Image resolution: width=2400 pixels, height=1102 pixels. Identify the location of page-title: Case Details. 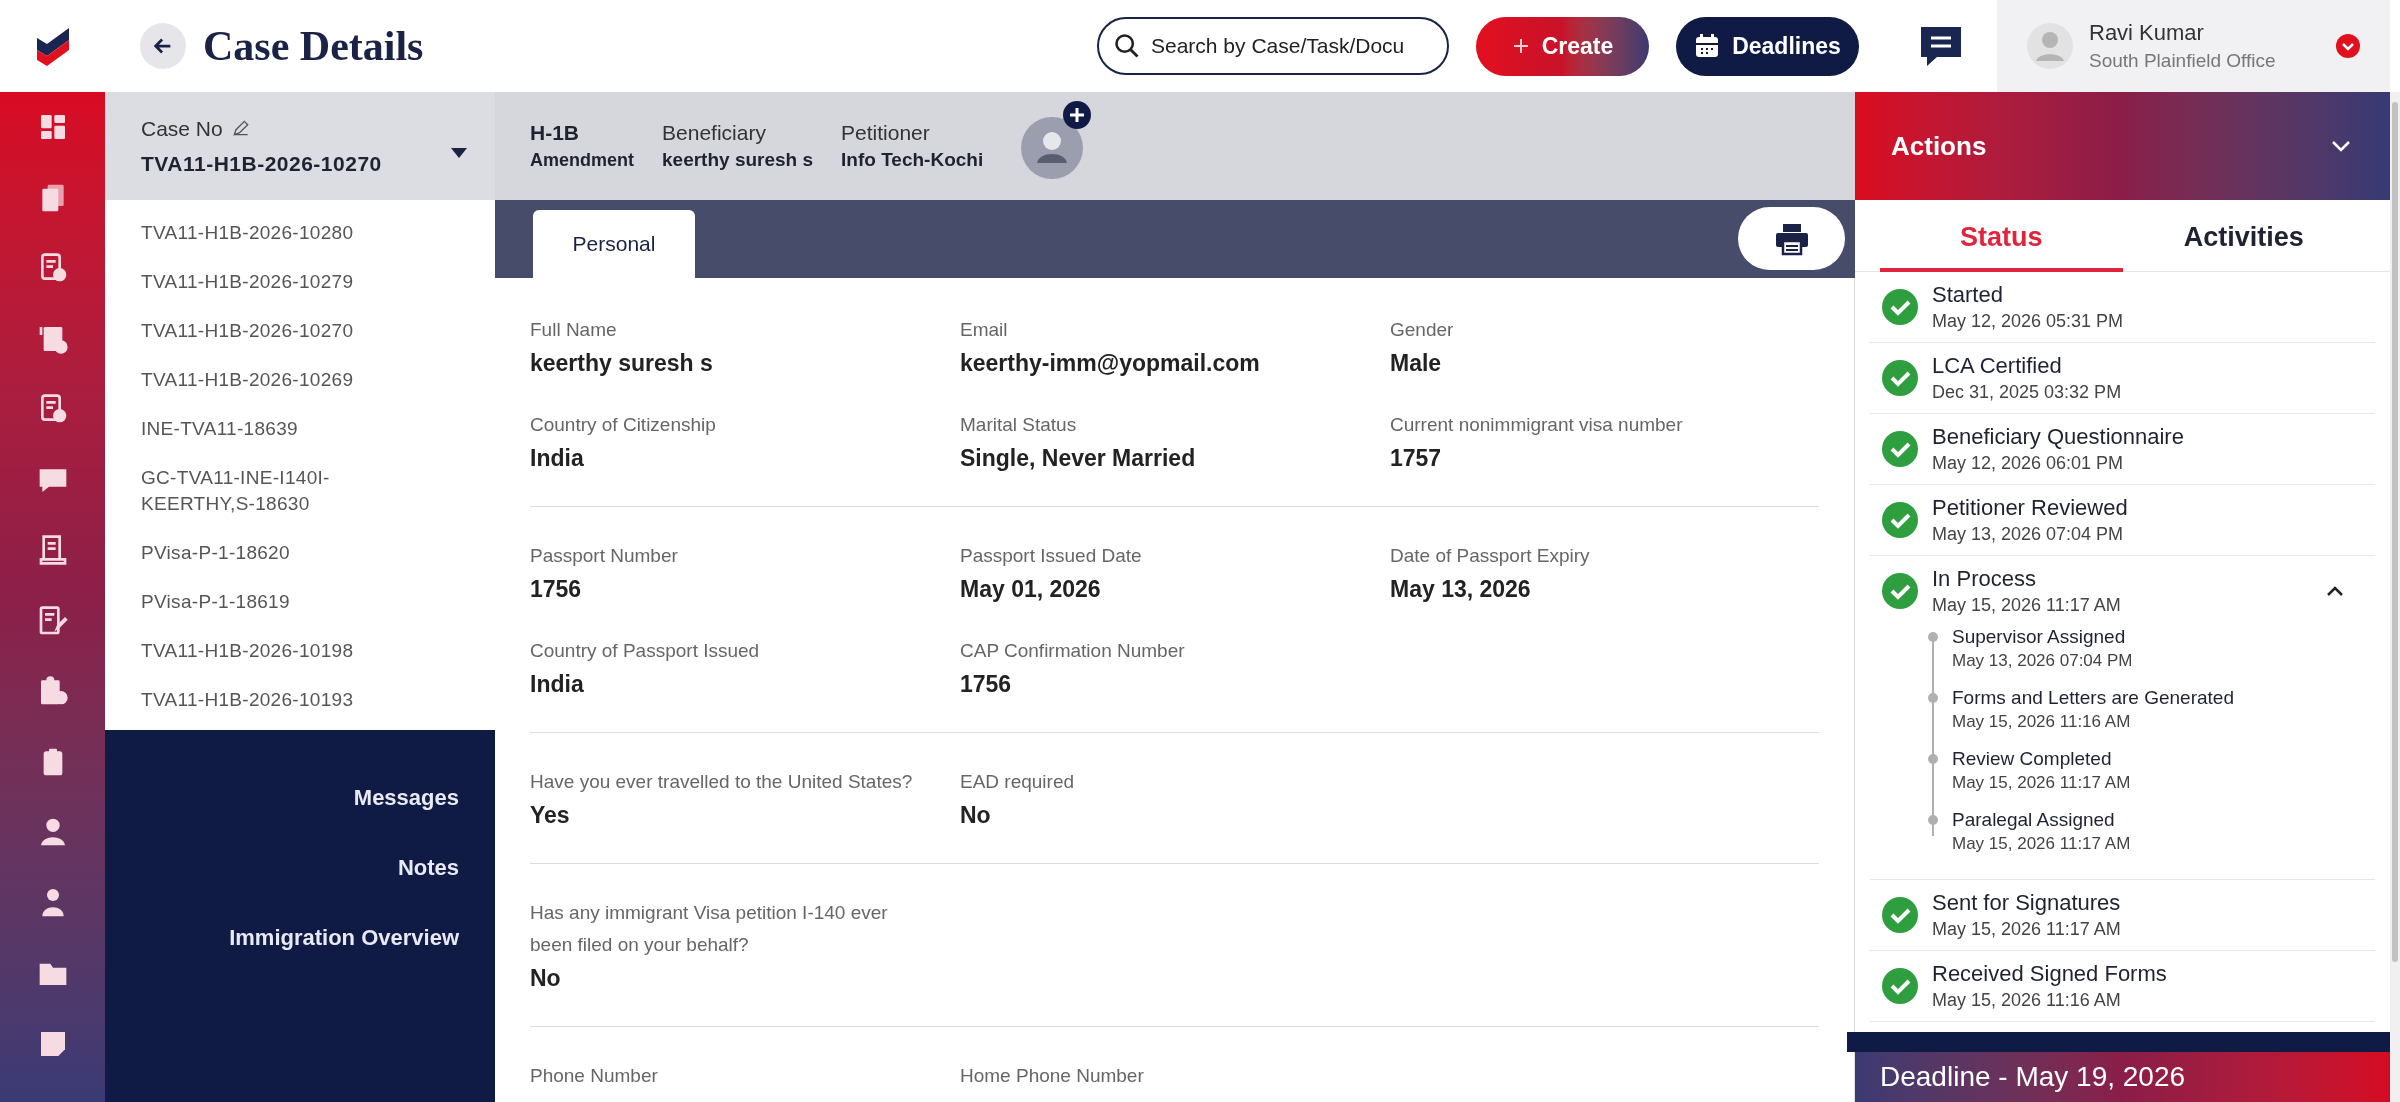
(313, 46).